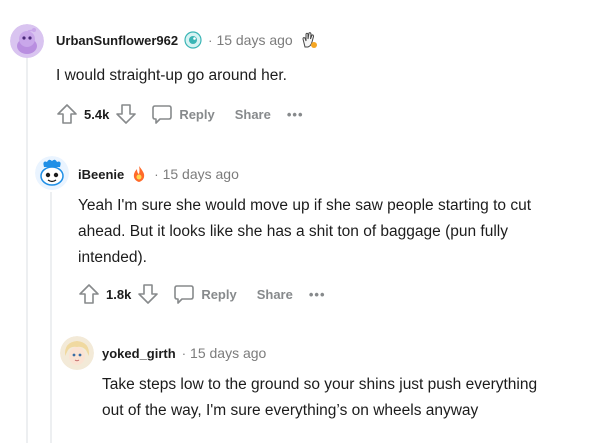 This screenshot has height=443, width=610. I want to click on fire-award-icon, so click(139, 174).